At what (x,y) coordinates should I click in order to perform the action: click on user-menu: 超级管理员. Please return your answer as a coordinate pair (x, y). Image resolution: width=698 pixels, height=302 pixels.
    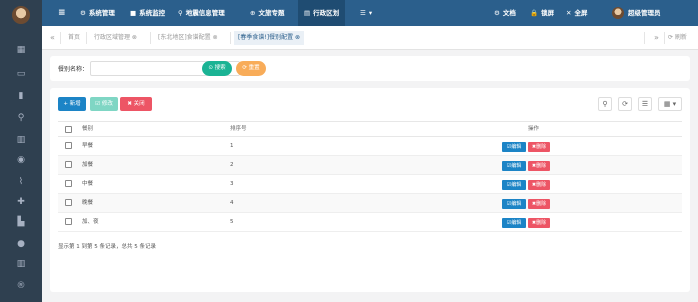
    Looking at the image, I should click on (636, 13).